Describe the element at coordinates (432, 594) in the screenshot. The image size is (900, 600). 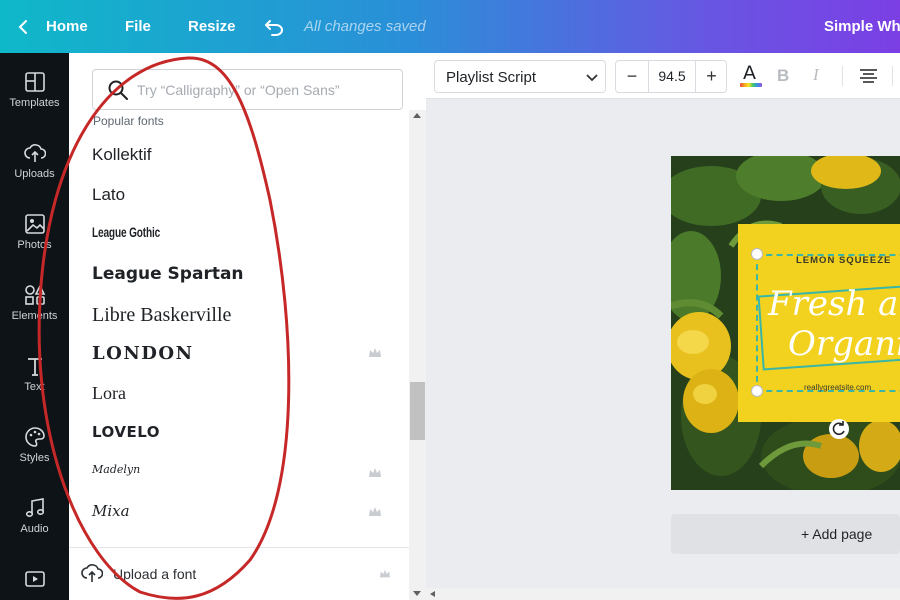
I see `scroll-left-arrow-icon` at that location.